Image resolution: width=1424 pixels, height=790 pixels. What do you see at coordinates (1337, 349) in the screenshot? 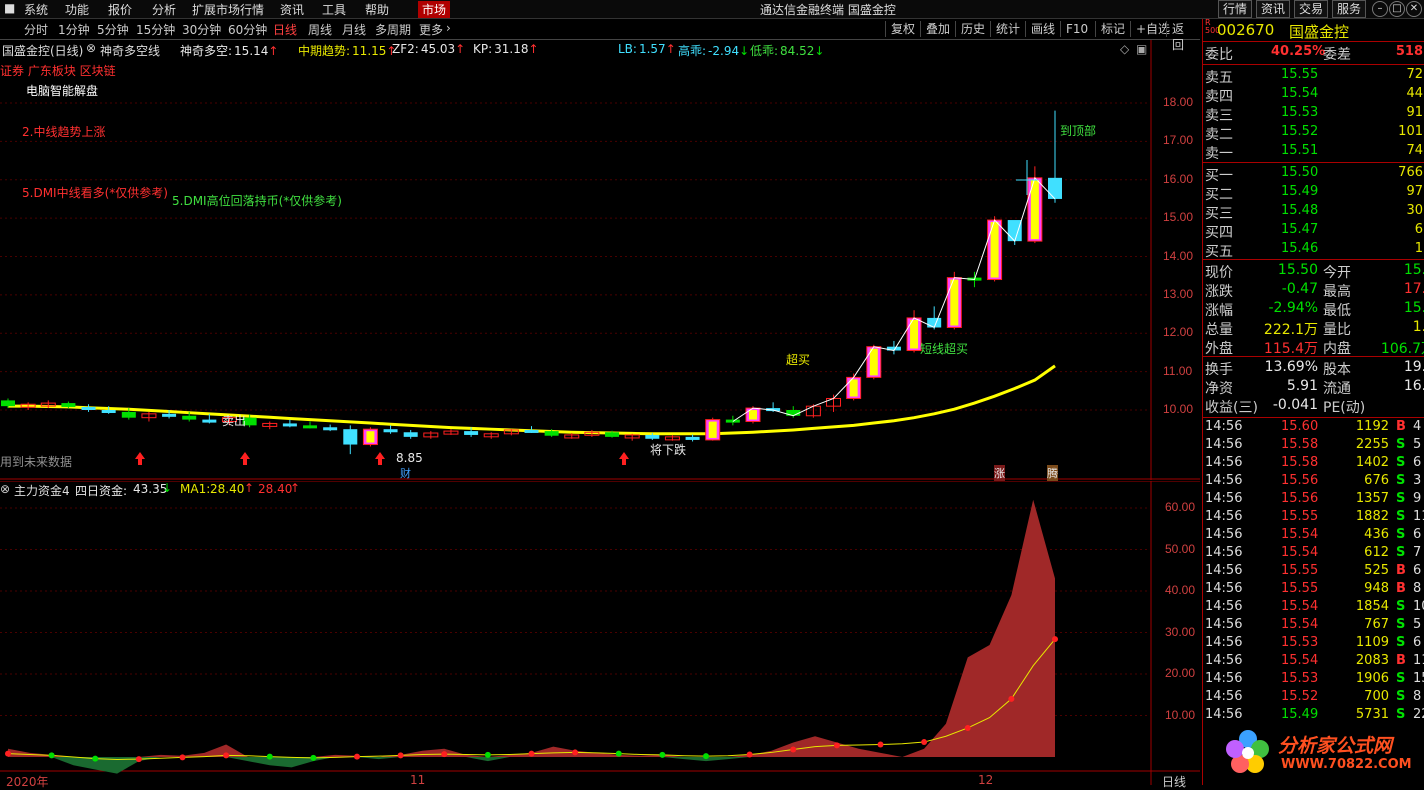
I see `stat-label: 内盘` at bounding box center [1337, 349].